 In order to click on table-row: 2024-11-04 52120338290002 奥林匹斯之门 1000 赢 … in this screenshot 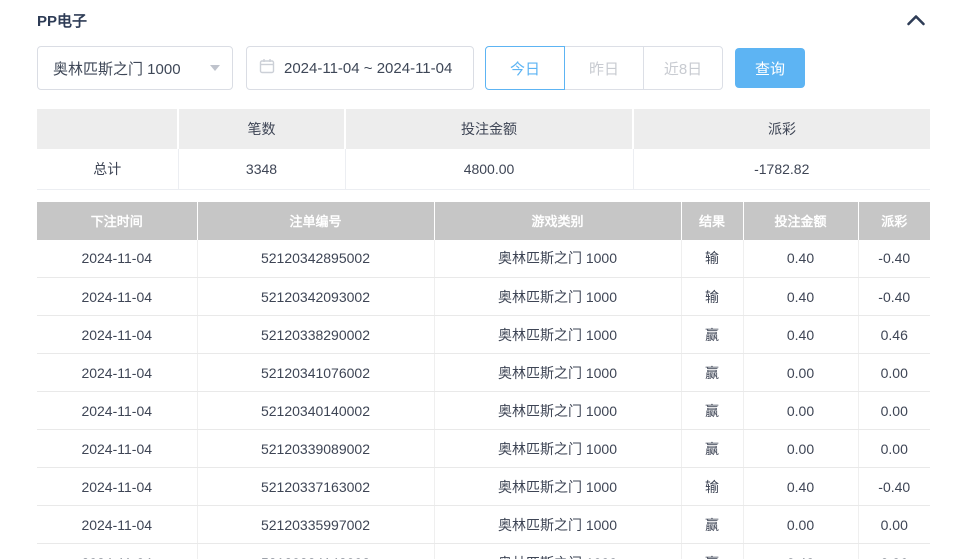, I will do `click(483, 334)`.